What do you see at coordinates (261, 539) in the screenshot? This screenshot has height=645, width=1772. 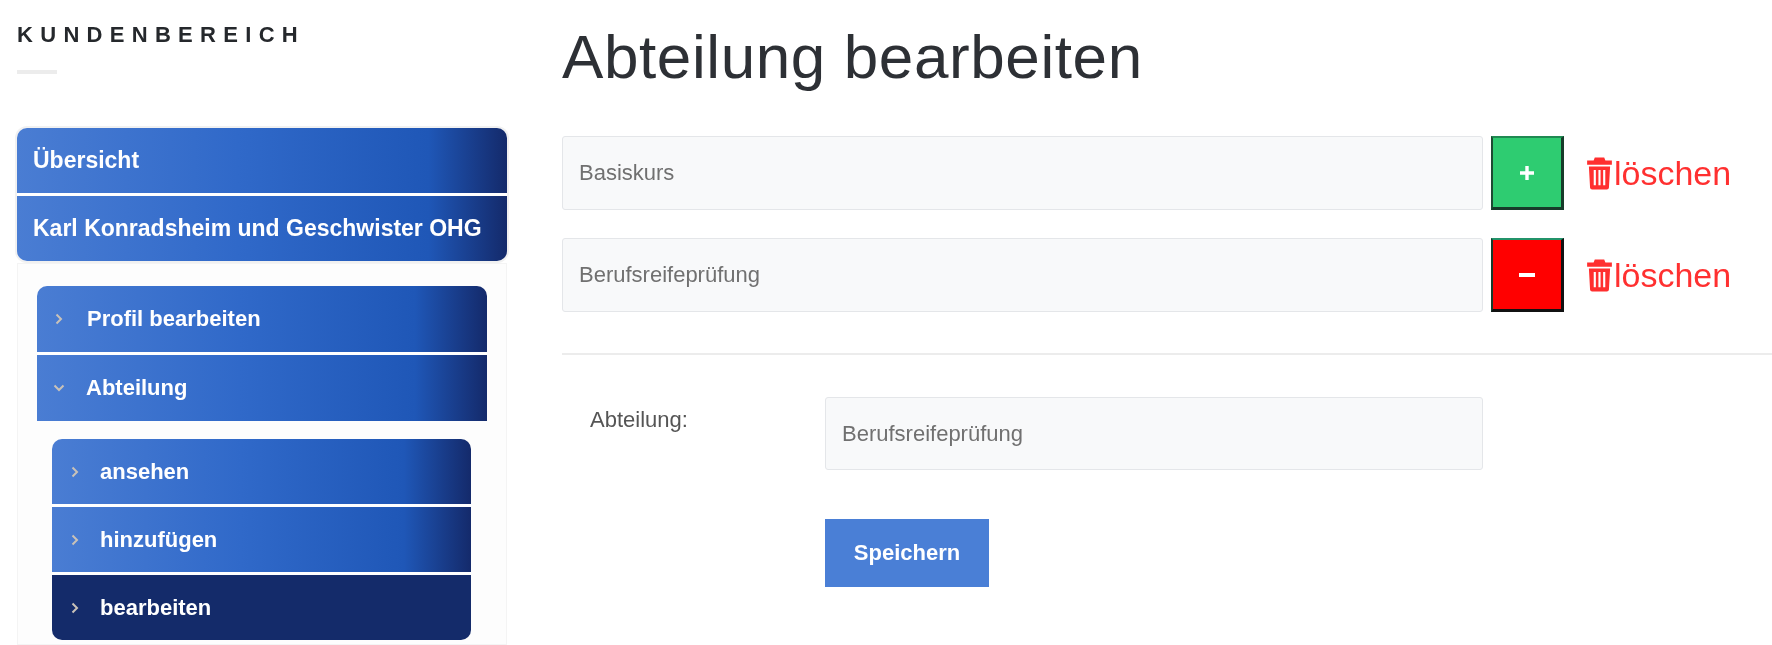 I see `nav-item: hinzufügen` at bounding box center [261, 539].